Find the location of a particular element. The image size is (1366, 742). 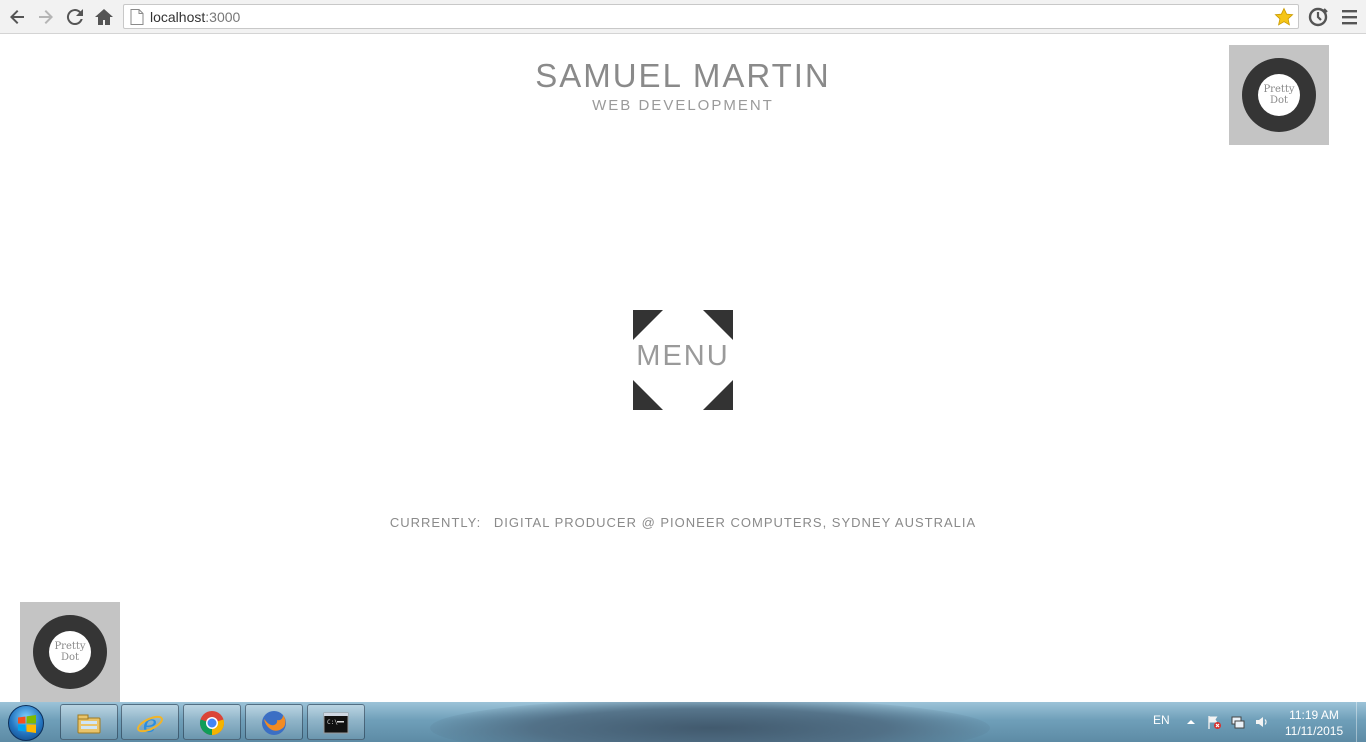

menu-button: MENU is located at coordinates (683, 360).